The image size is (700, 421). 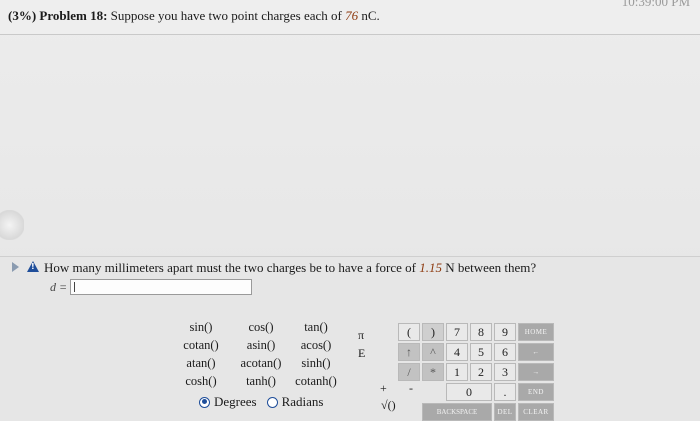 What do you see at coordinates (352, 15) in the screenshot?
I see `charge-value: 76` at bounding box center [352, 15].